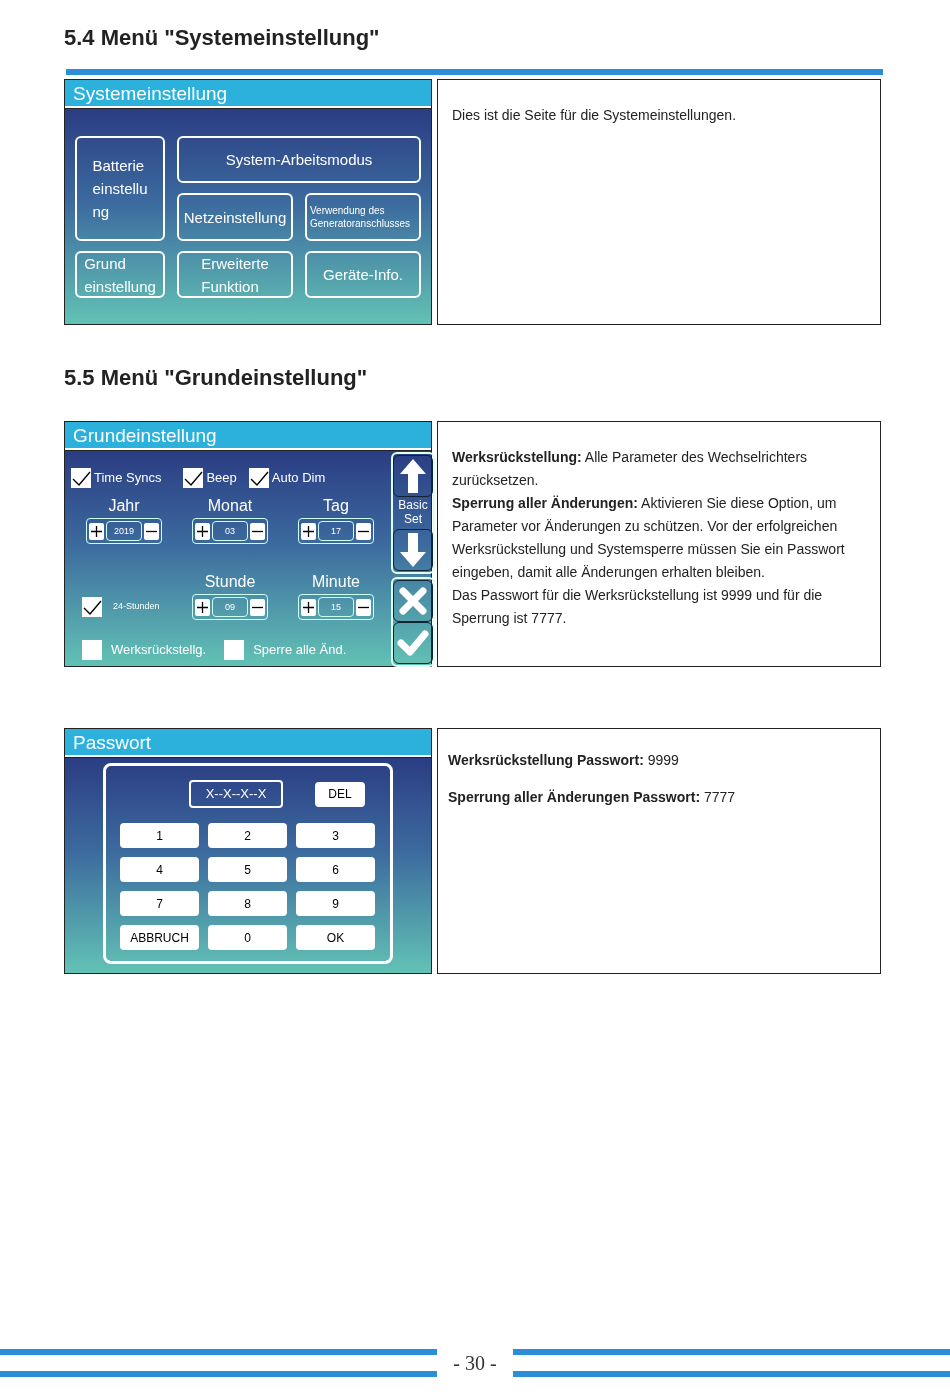 The width and height of the screenshot is (950, 1400). What do you see at coordinates (159, 937) in the screenshot?
I see `keypad-key: ABBRUCH` at bounding box center [159, 937].